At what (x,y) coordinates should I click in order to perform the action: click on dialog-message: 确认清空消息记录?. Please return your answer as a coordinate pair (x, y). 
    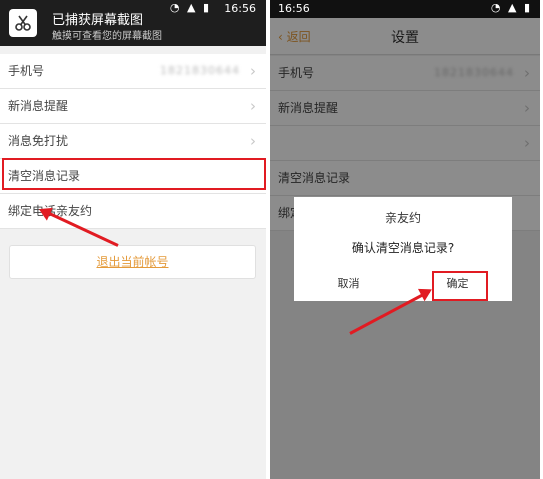
    Looking at the image, I should click on (403, 248).